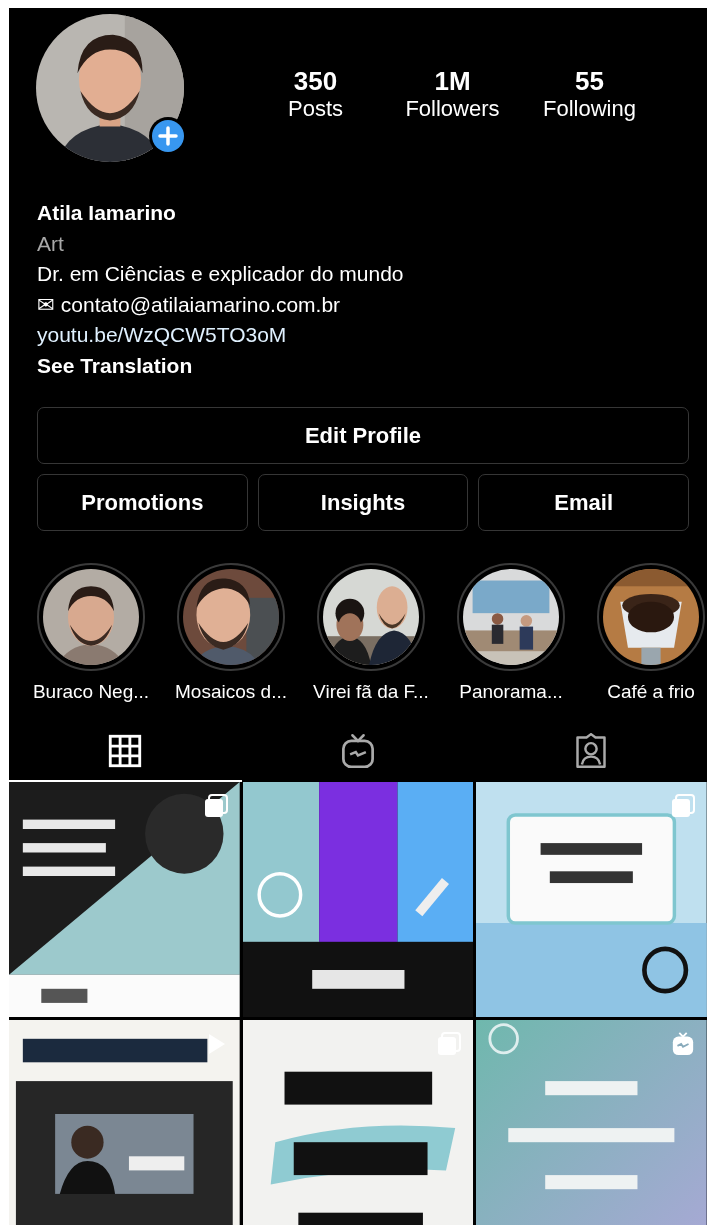  I want to click on bio-text: Dr. em Ciências e explicador do mundo, so click(220, 274).